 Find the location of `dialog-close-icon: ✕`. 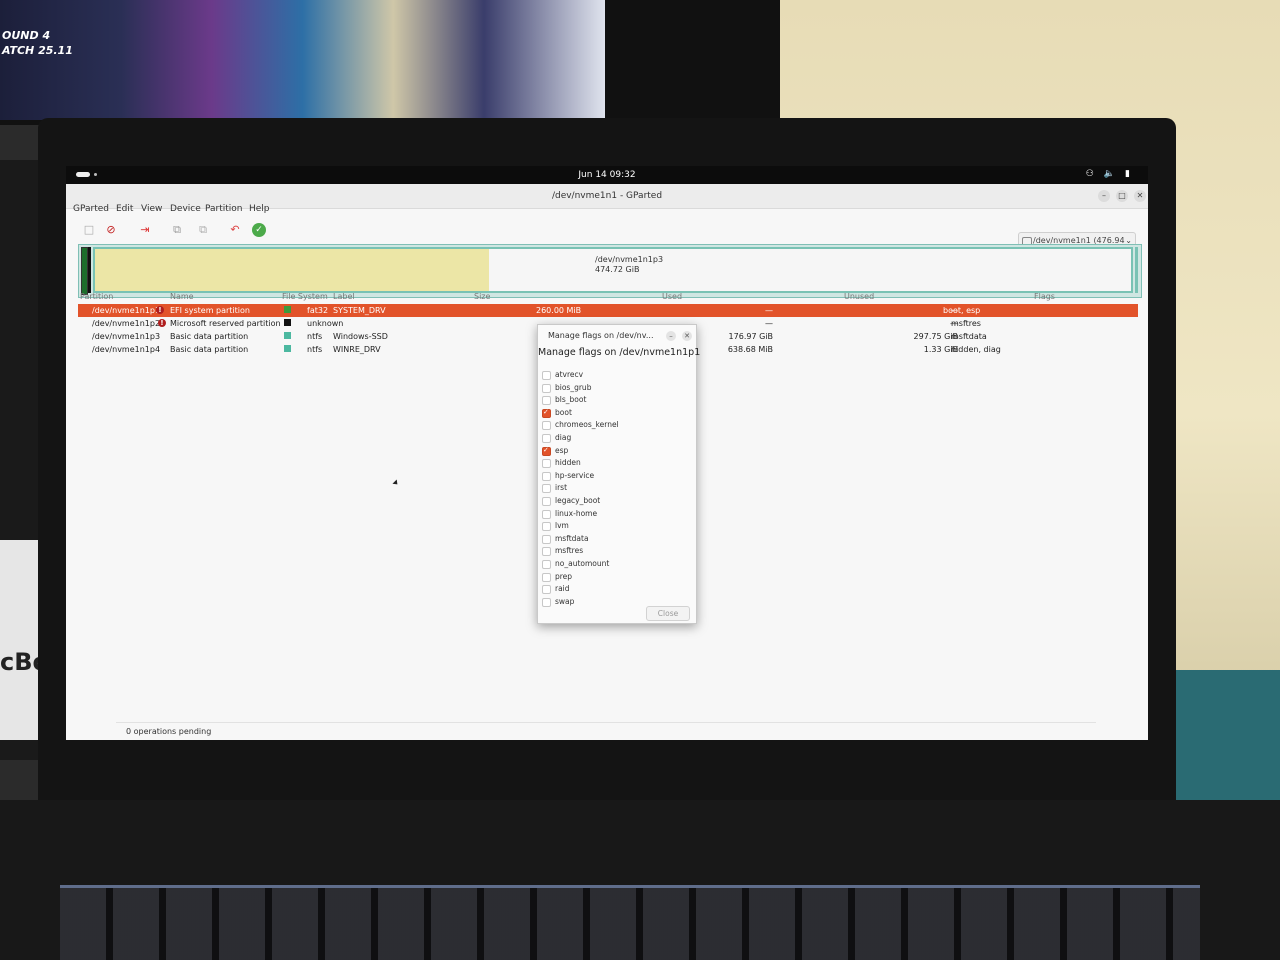

dialog-close-icon: ✕ is located at coordinates (687, 336).